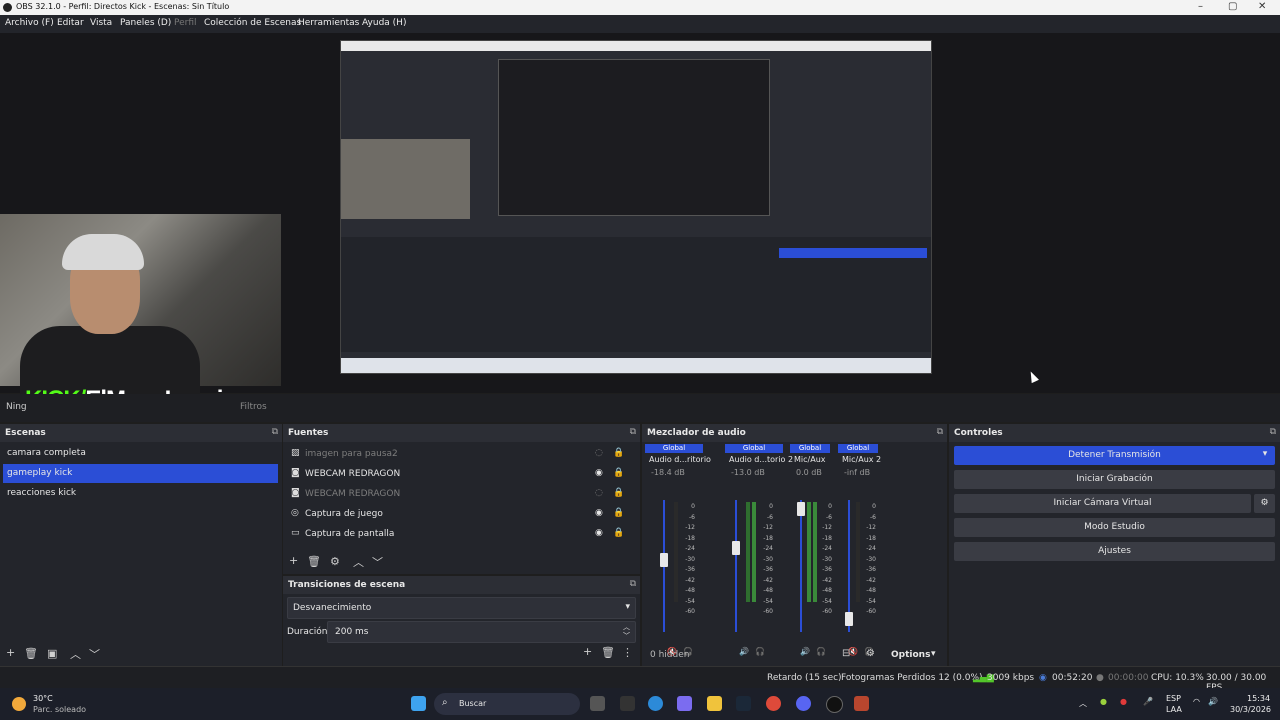  I want to click on maximize-button: ▢, so click(1232, 6).